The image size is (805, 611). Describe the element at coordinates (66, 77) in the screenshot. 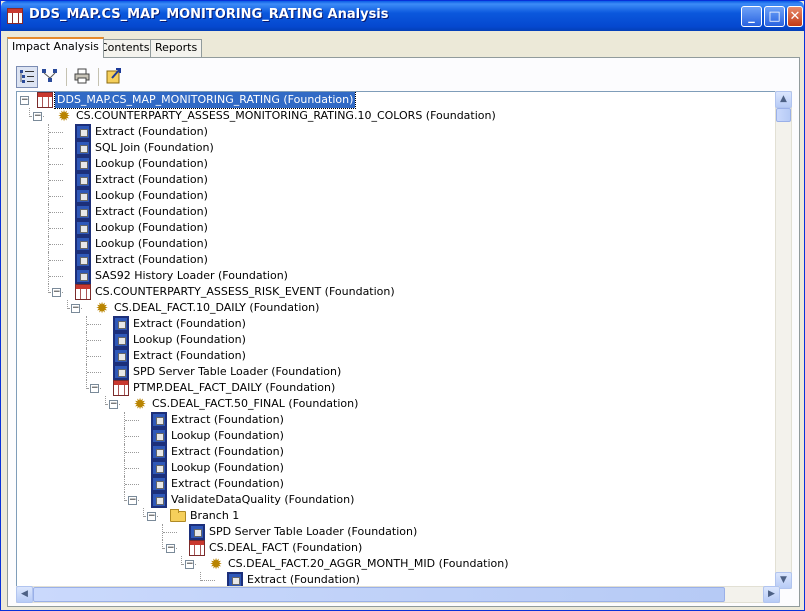

I see `toolbar-separator` at that location.